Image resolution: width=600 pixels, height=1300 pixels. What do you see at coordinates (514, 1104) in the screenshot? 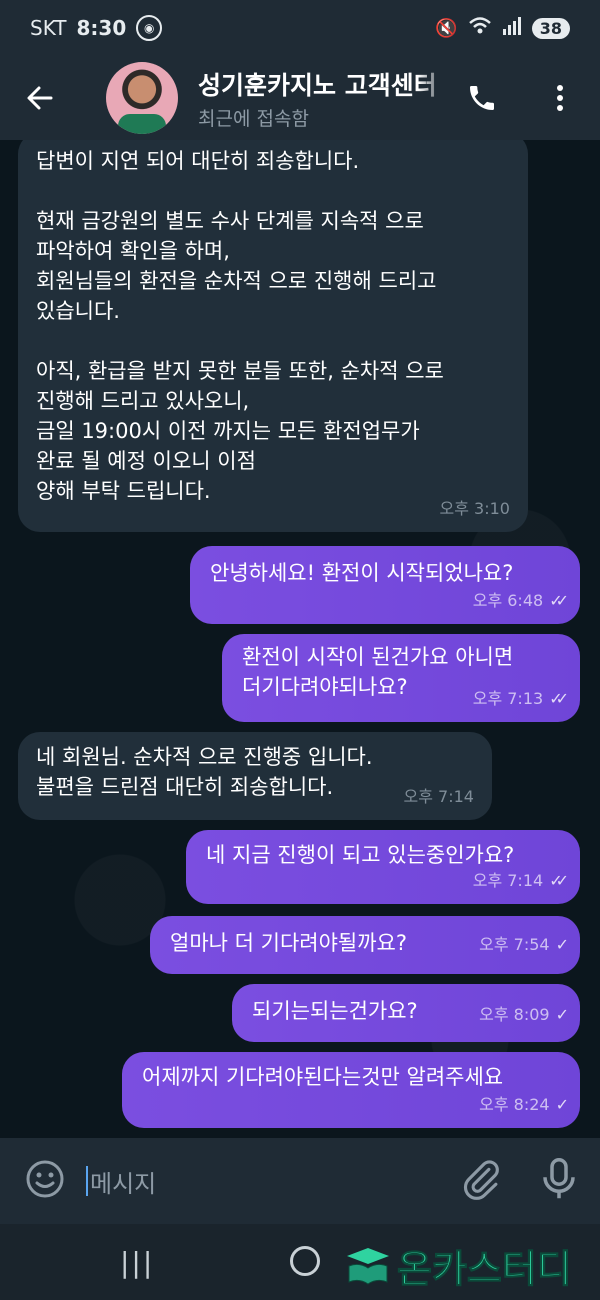
I see `message-time: 오후 8:24` at bounding box center [514, 1104].